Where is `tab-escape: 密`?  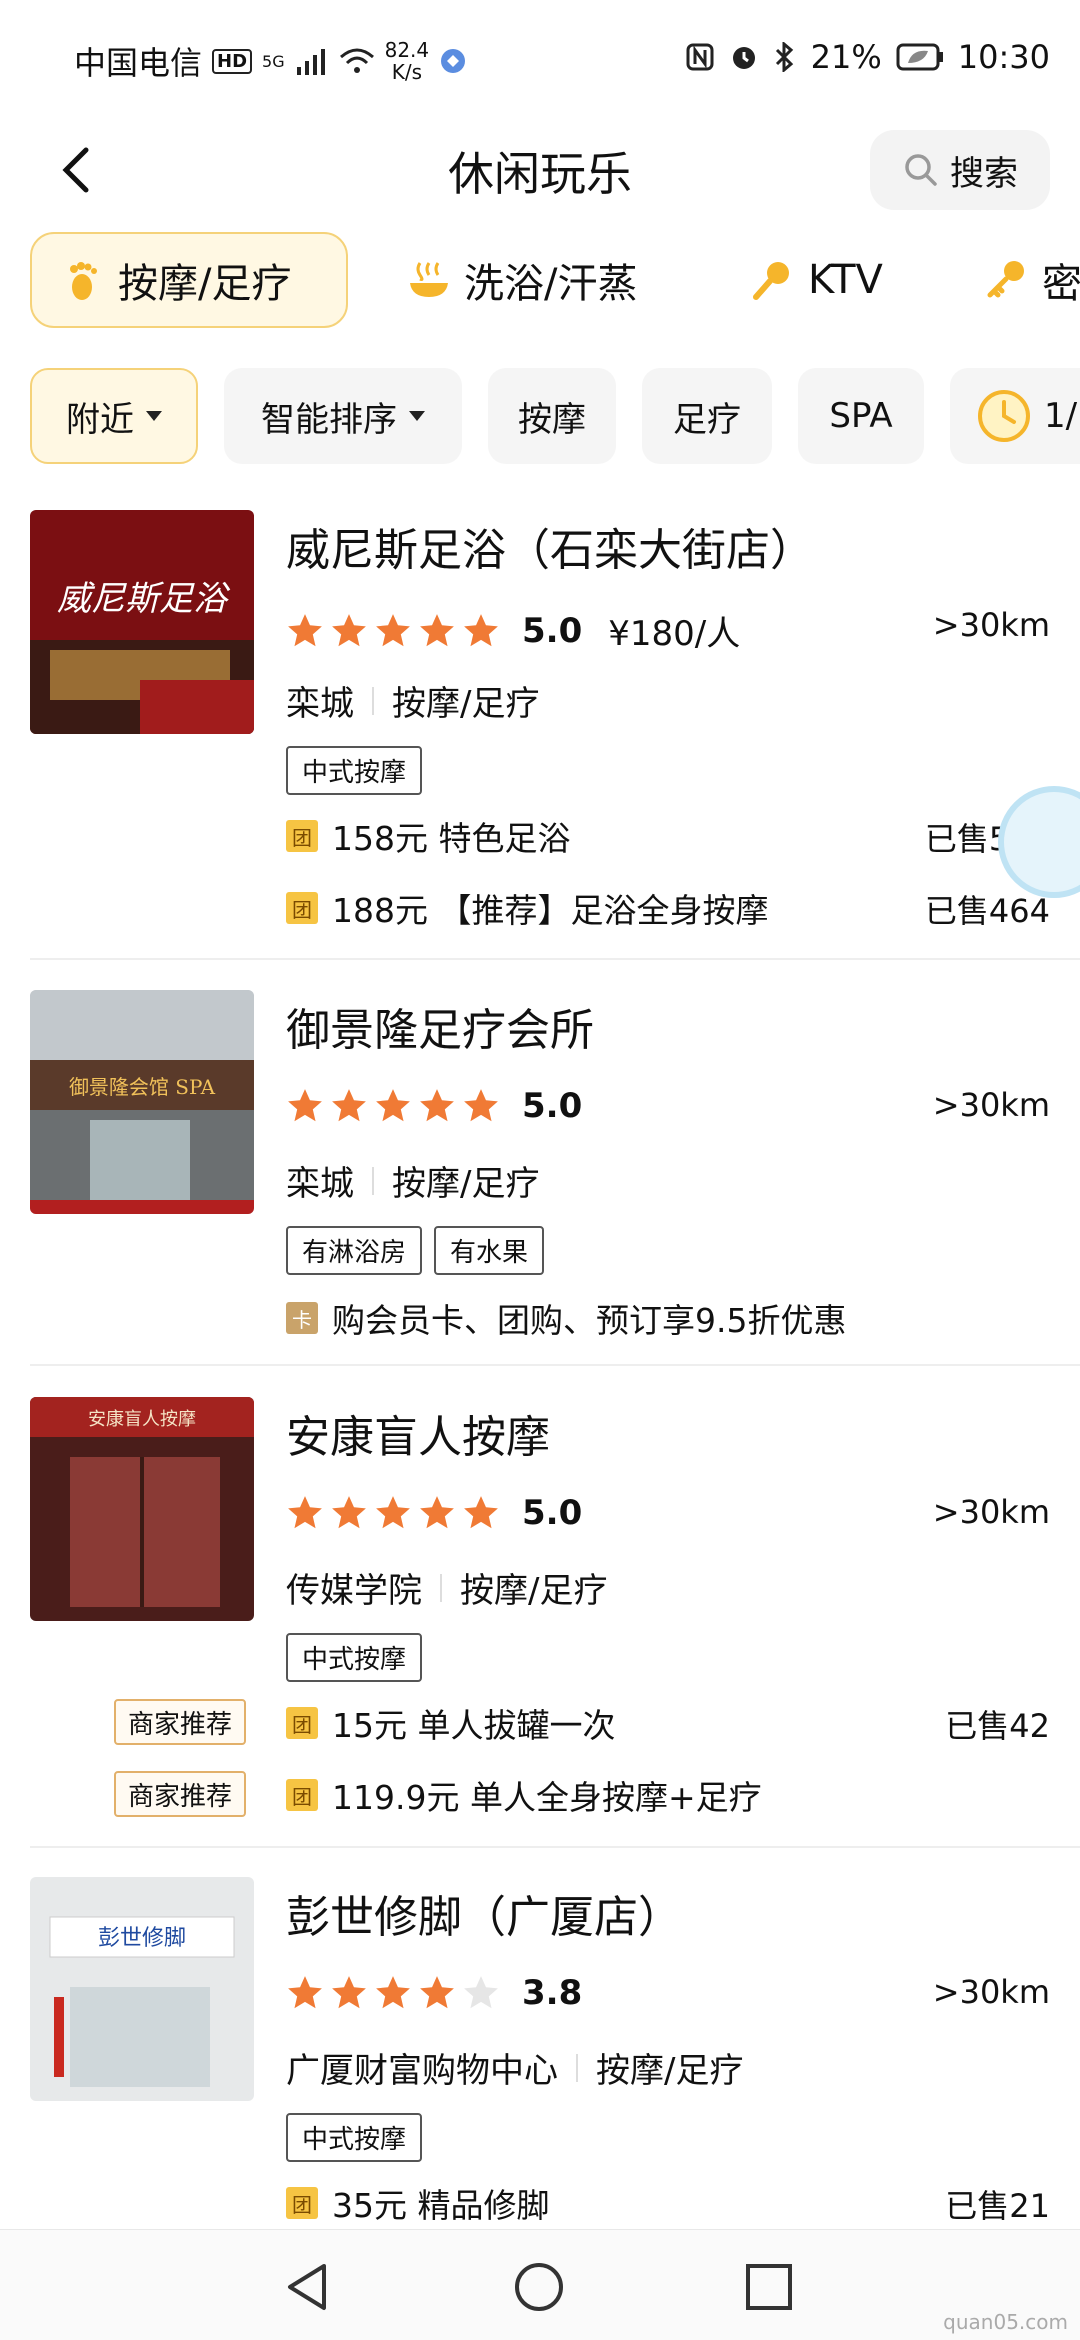
tab-escape: 密 is located at coordinates (1032, 280).